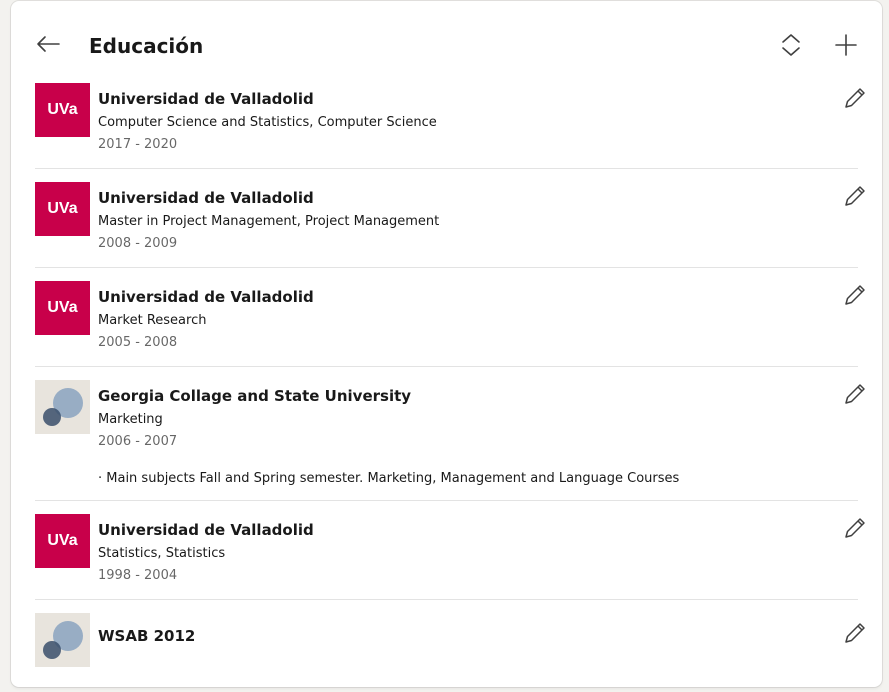 The width and height of the screenshot is (889, 692). I want to click on page-title: Educación, so click(146, 46).